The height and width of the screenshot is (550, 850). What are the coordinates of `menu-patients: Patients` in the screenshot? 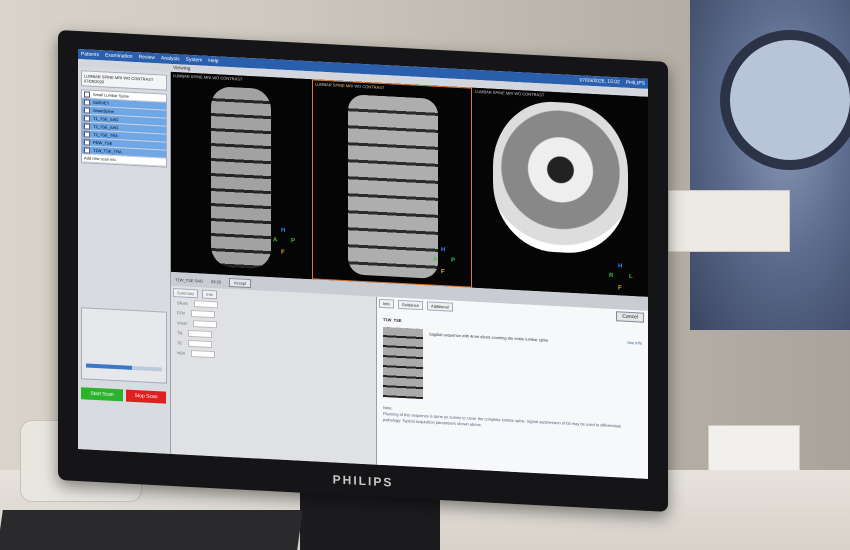 It's located at (90, 54).